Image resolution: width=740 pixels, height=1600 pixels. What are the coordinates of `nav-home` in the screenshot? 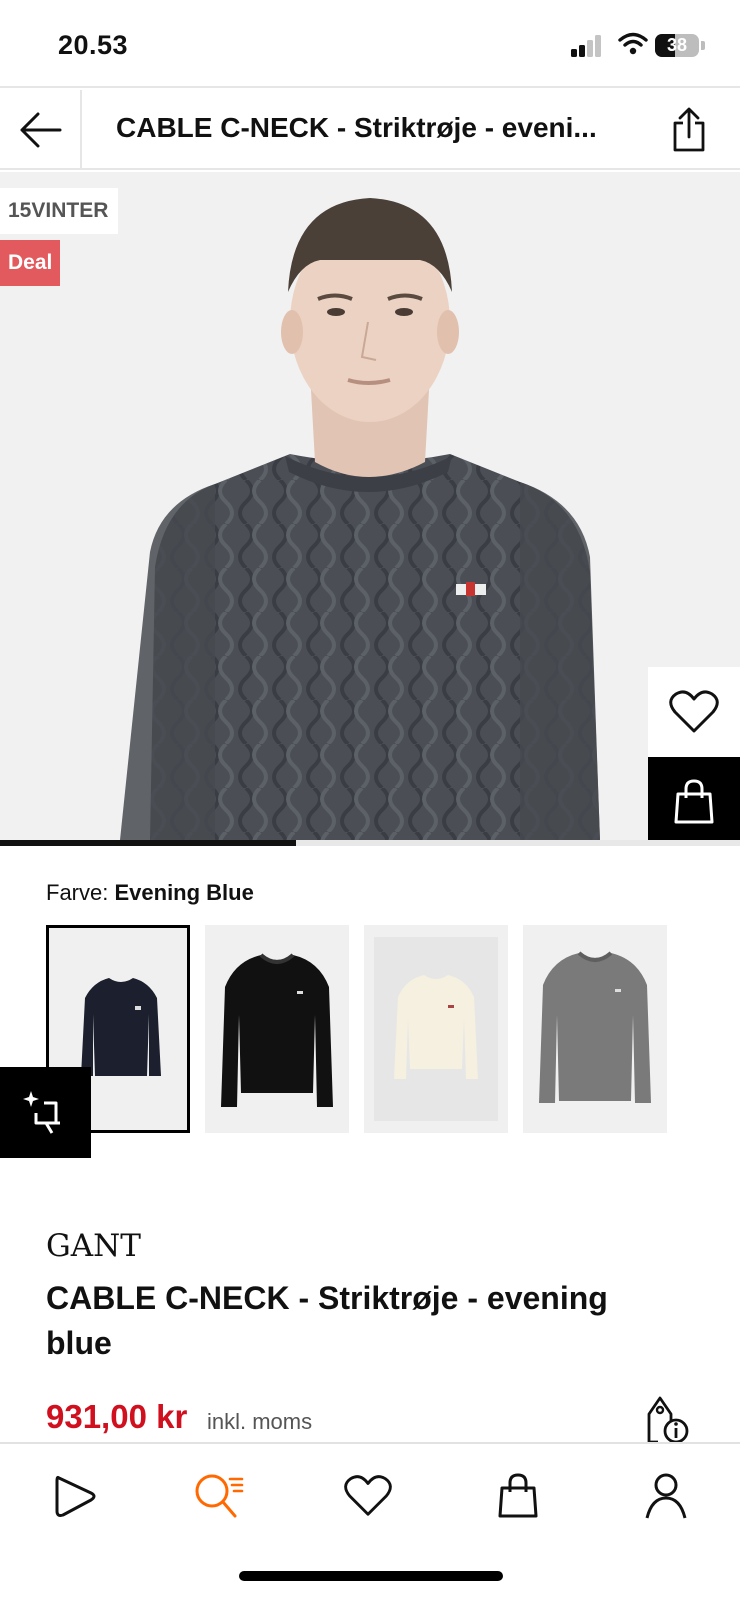 It's located at (74, 1496).